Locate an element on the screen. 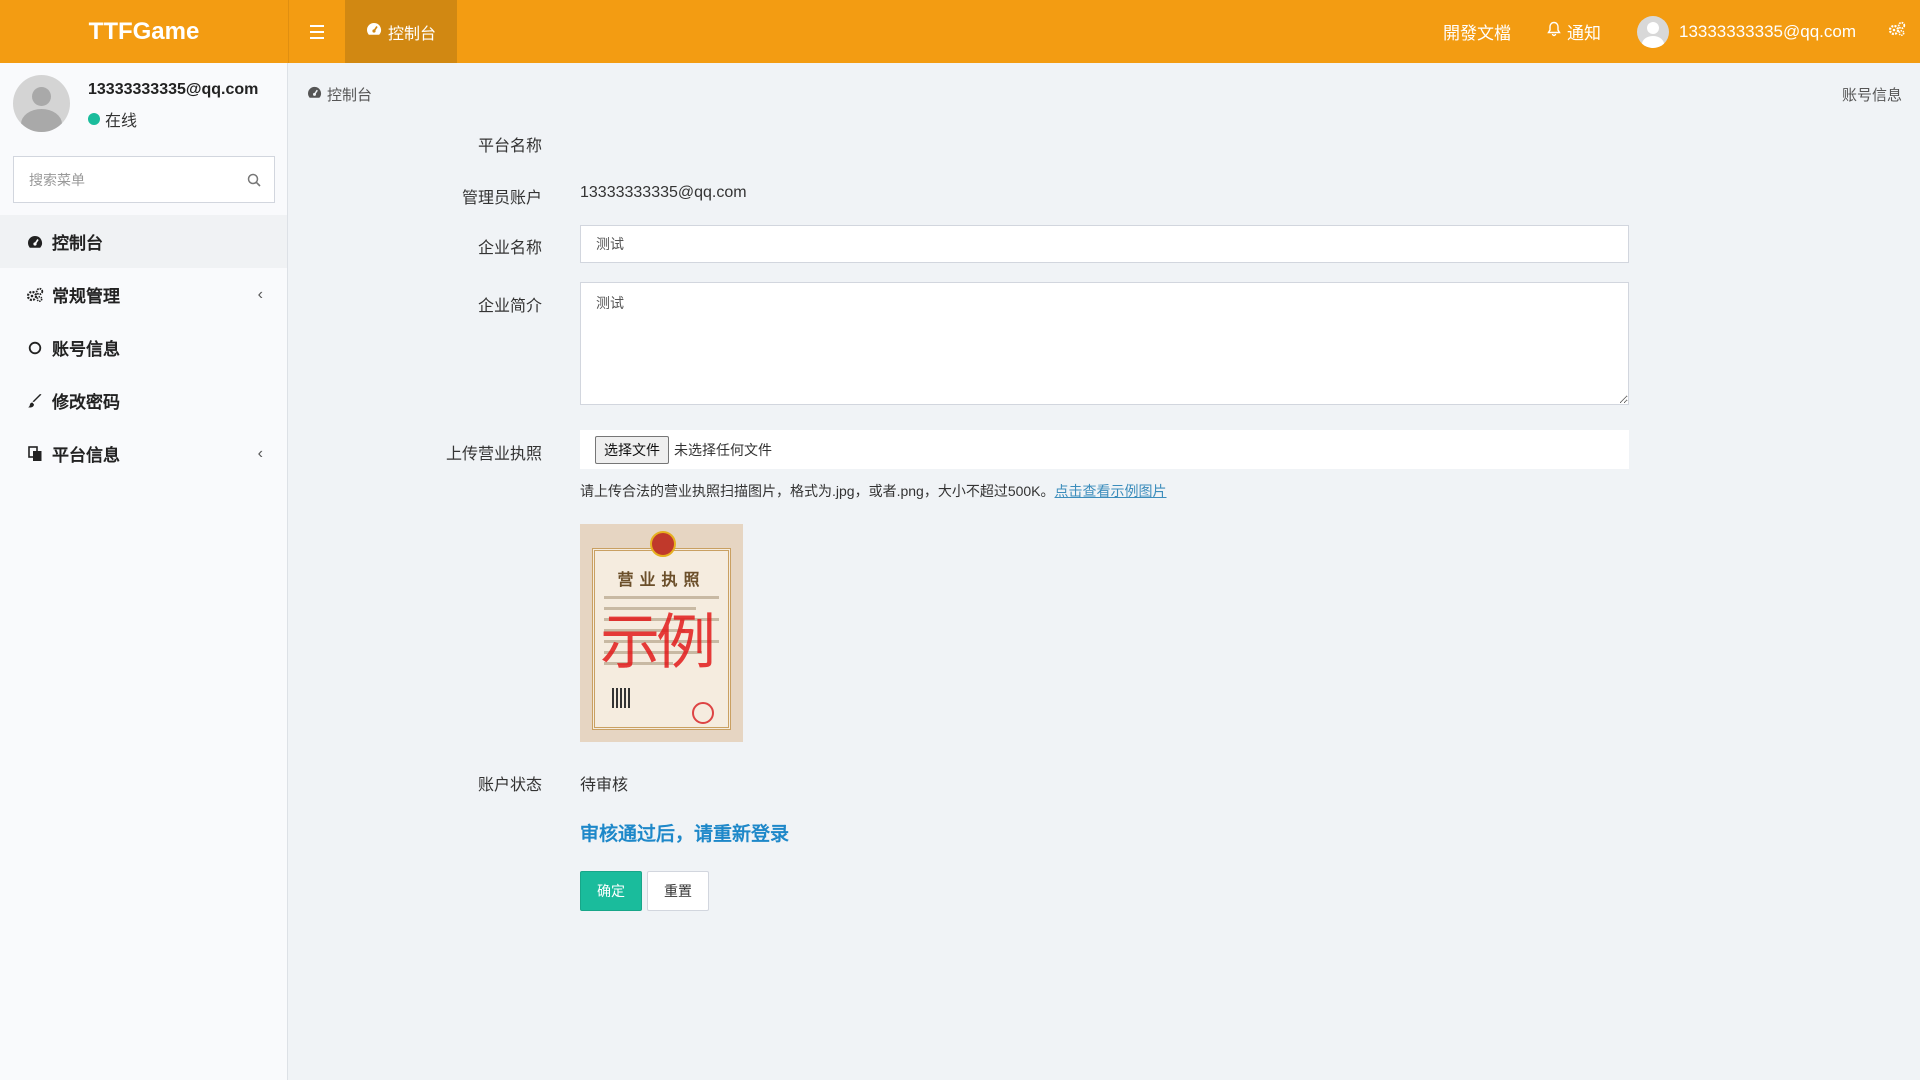 The height and width of the screenshot is (1080, 1920). sidebar-item-label: 常规管理 is located at coordinates (86, 296).